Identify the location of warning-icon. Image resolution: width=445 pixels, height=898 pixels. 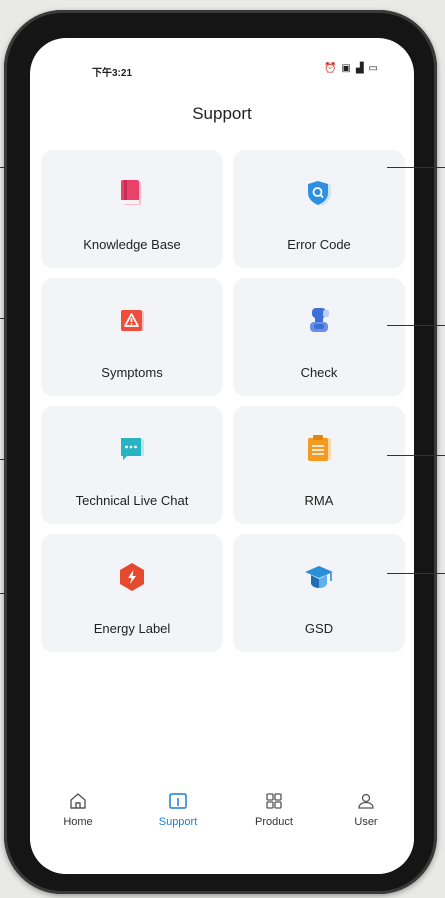
(132, 321).